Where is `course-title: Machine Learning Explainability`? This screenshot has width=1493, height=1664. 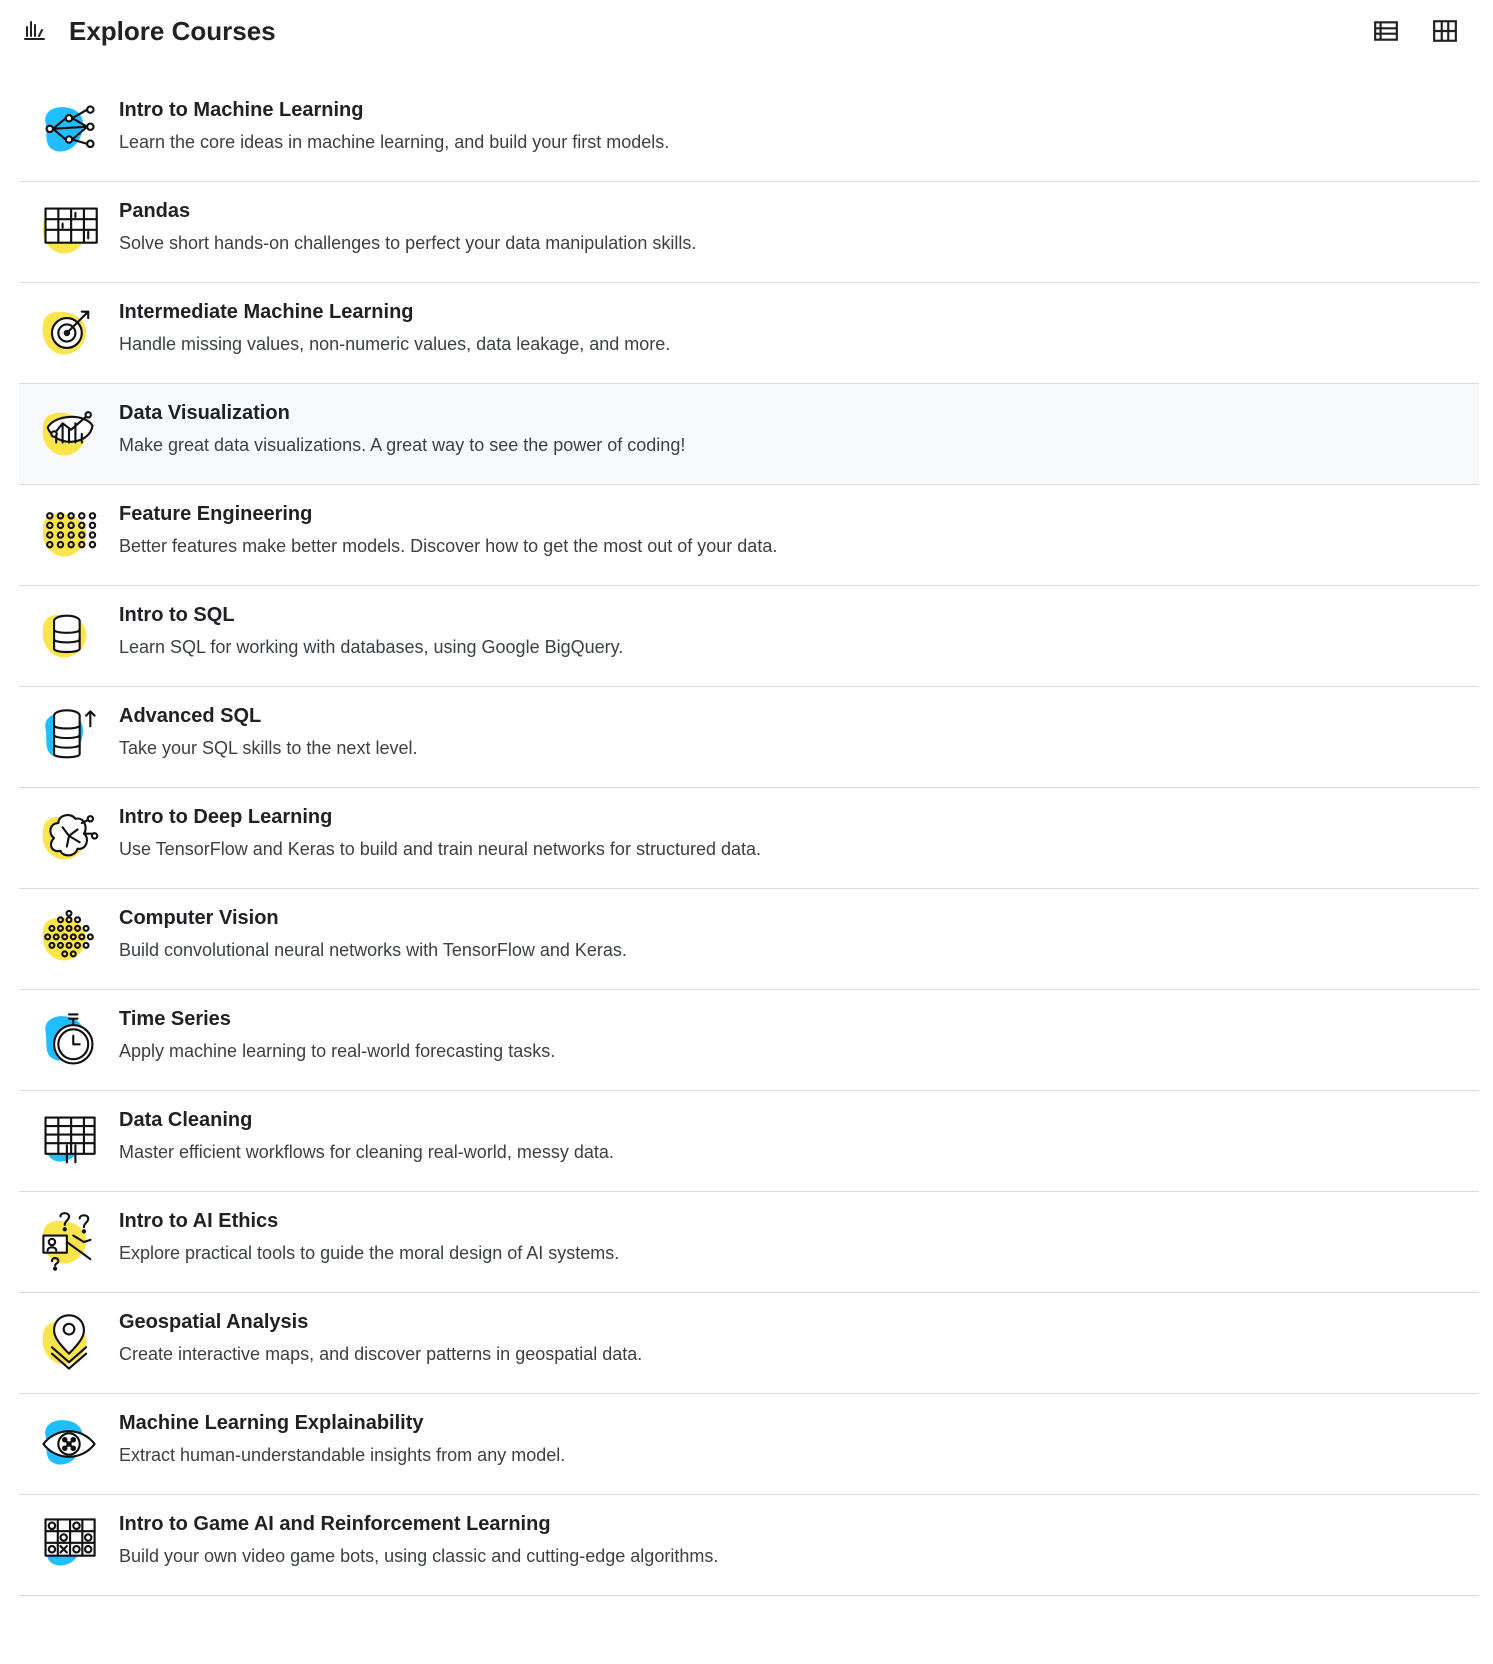 course-title: Machine Learning Explainability is located at coordinates (271, 1423).